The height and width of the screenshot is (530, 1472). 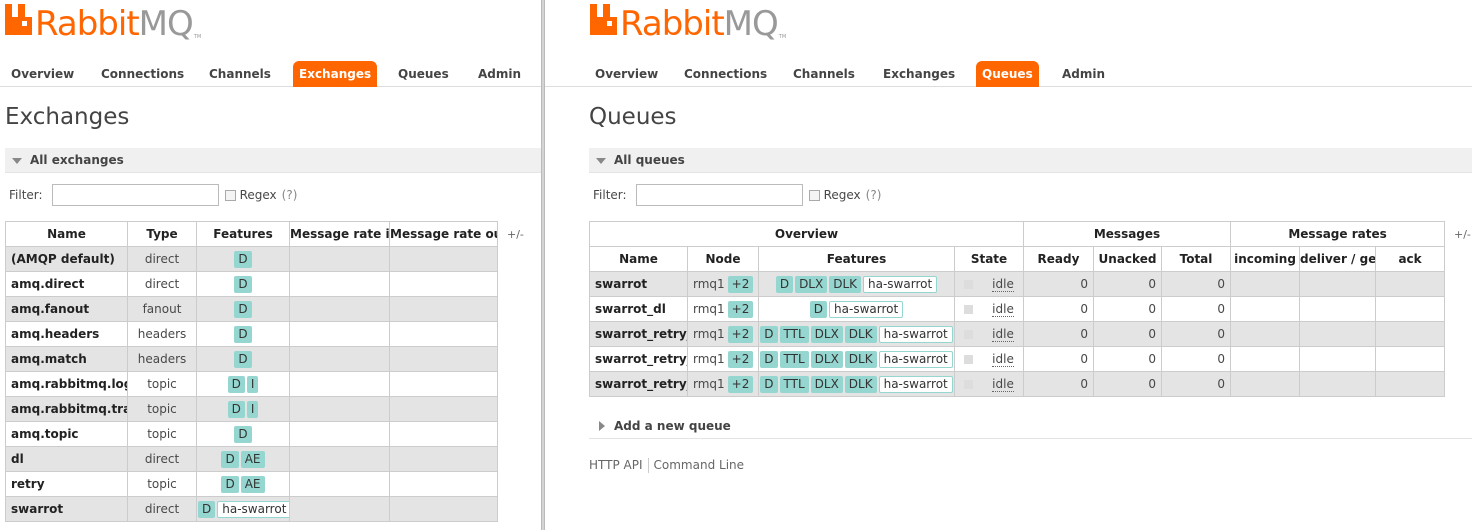 What do you see at coordinates (1003, 334) in the screenshot?
I see `state-text: idle` at bounding box center [1003, 334].